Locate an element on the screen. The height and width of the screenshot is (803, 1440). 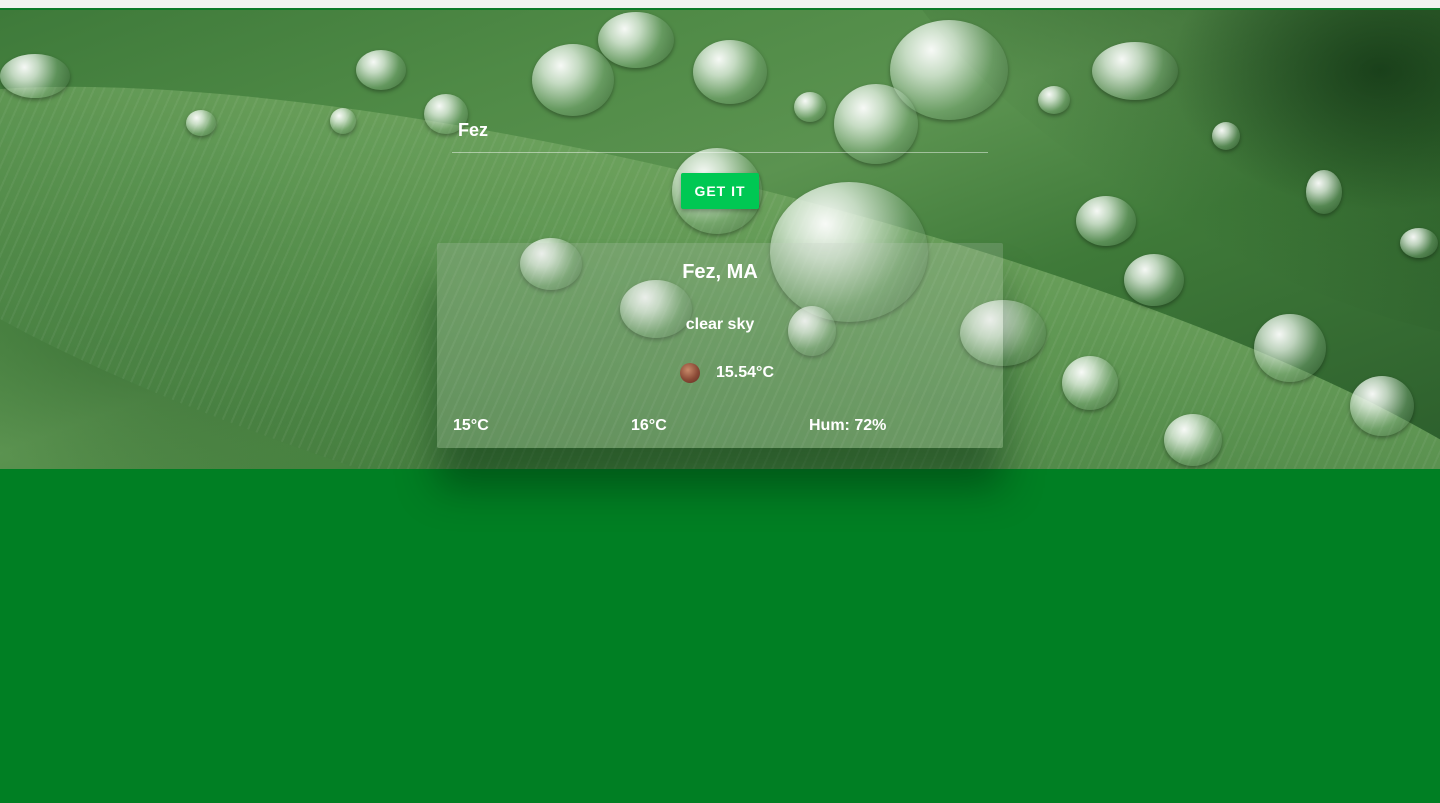
humidity: Hum: 72% is located at coordinates (848, 425).